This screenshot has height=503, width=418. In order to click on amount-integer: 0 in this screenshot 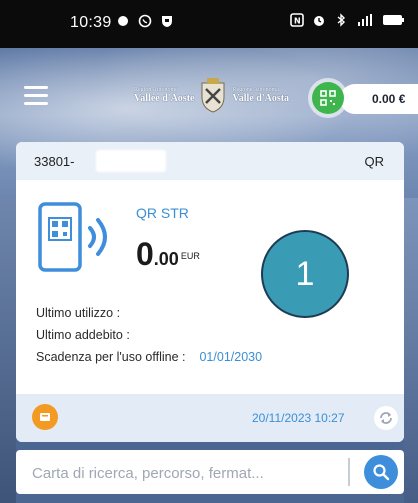, I will do `click(145, 254)`.